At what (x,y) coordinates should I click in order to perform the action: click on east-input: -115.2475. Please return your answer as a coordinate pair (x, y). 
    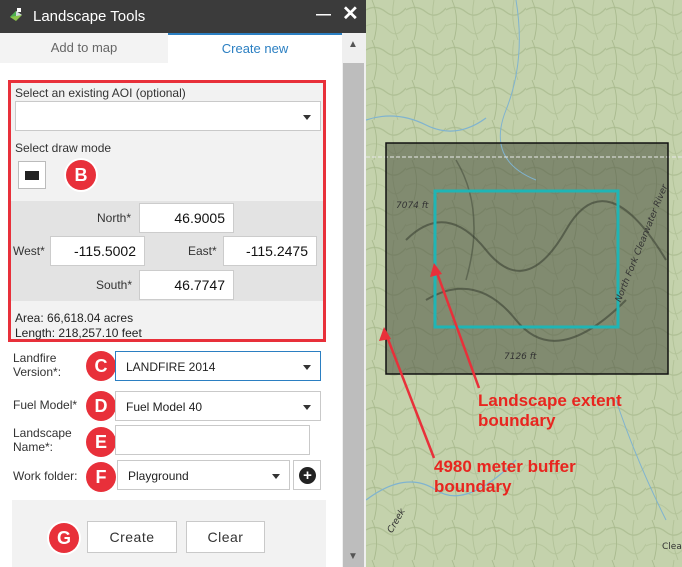
    Looking at the image, I should click on (270, 251).